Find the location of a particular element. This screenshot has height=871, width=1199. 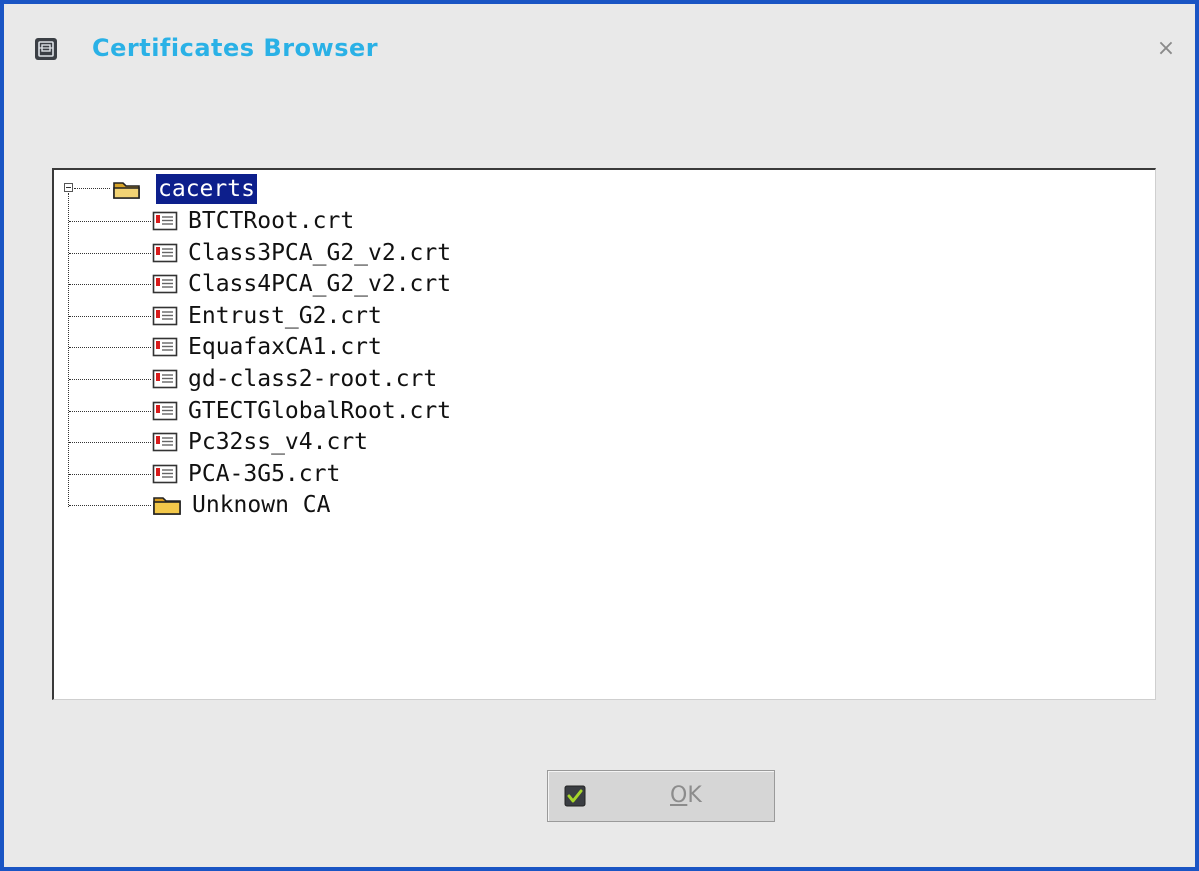

tree-node-certificate: Class3PCA_G2_v2.crt is located at coordinates (301, 253).